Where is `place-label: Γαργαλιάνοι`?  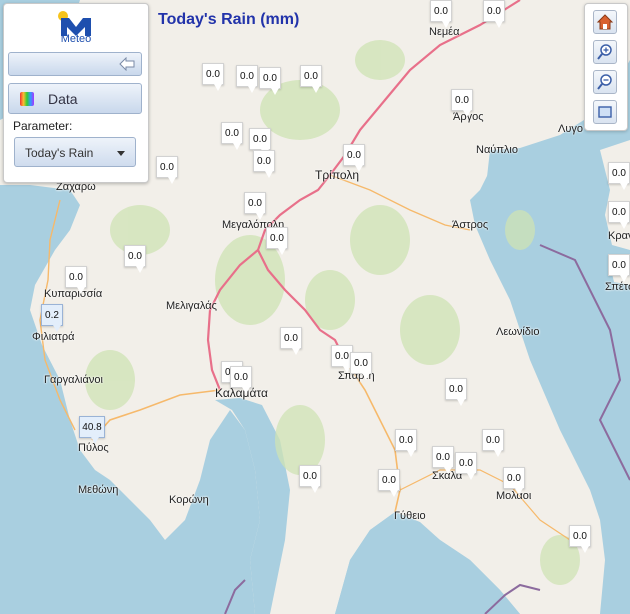 place-label: Γαργαλιάνοι is located at coordinates (73, 380).